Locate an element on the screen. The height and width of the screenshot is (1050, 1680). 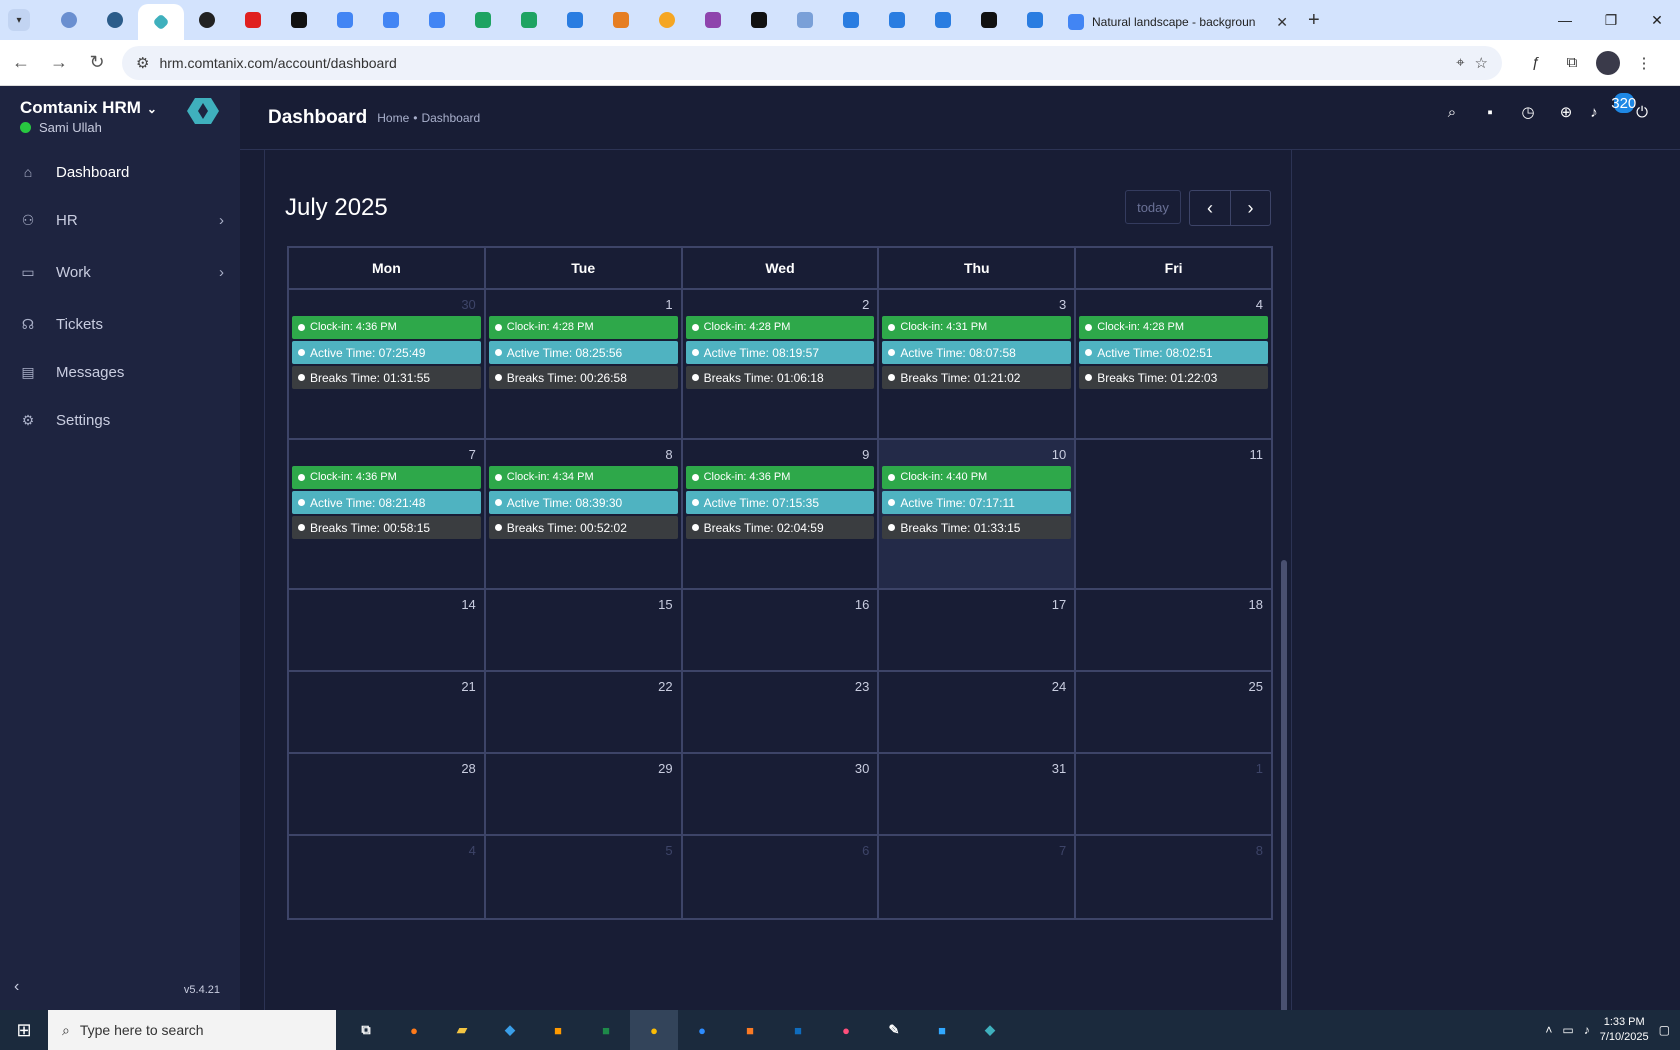
extension-icon: ƒ is located at coordinates (1536, 63).